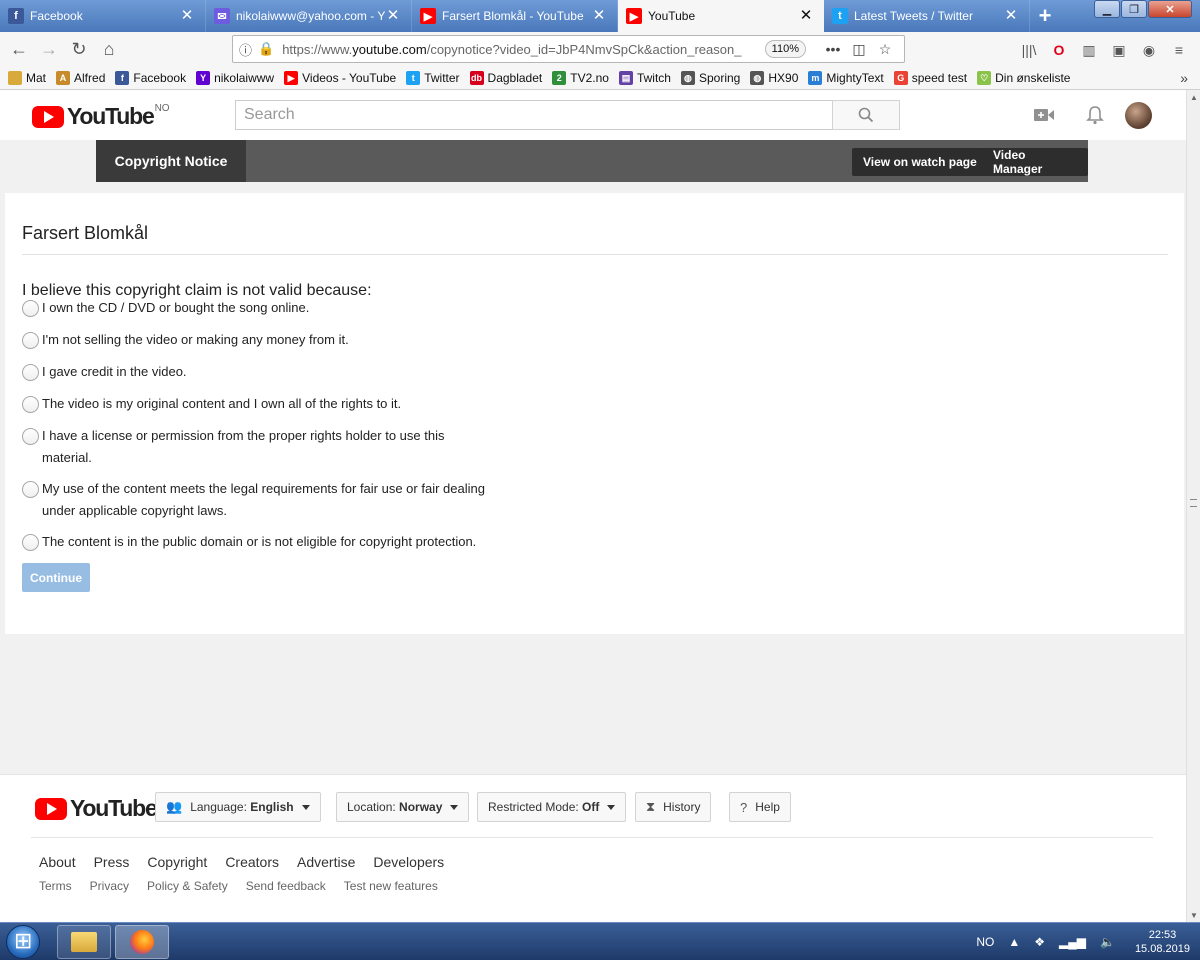  Describe the element at coordinates (433, 78) in the screenshot. I see `bookmark-twitter: t Twitter` at that location.